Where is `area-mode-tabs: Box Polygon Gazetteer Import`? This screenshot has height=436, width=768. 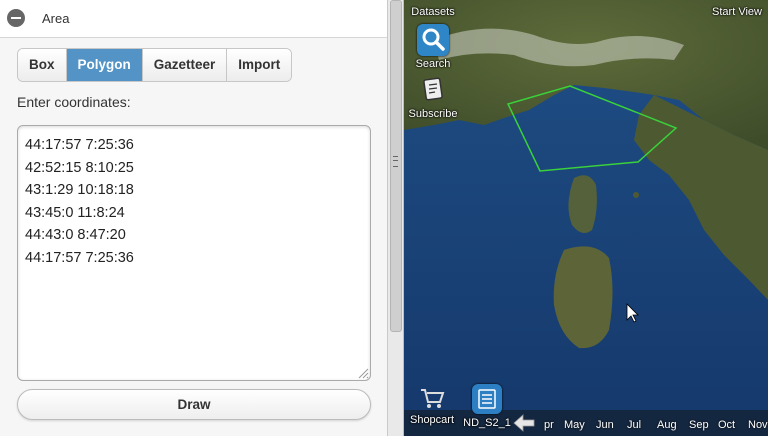
area-mode-tabs: Box Polygon Gazetteer Import is located at coordinates (155, 65).